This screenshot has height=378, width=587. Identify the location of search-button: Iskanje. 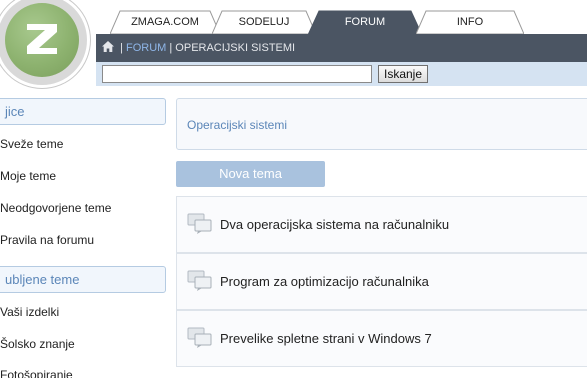
(403, 74).